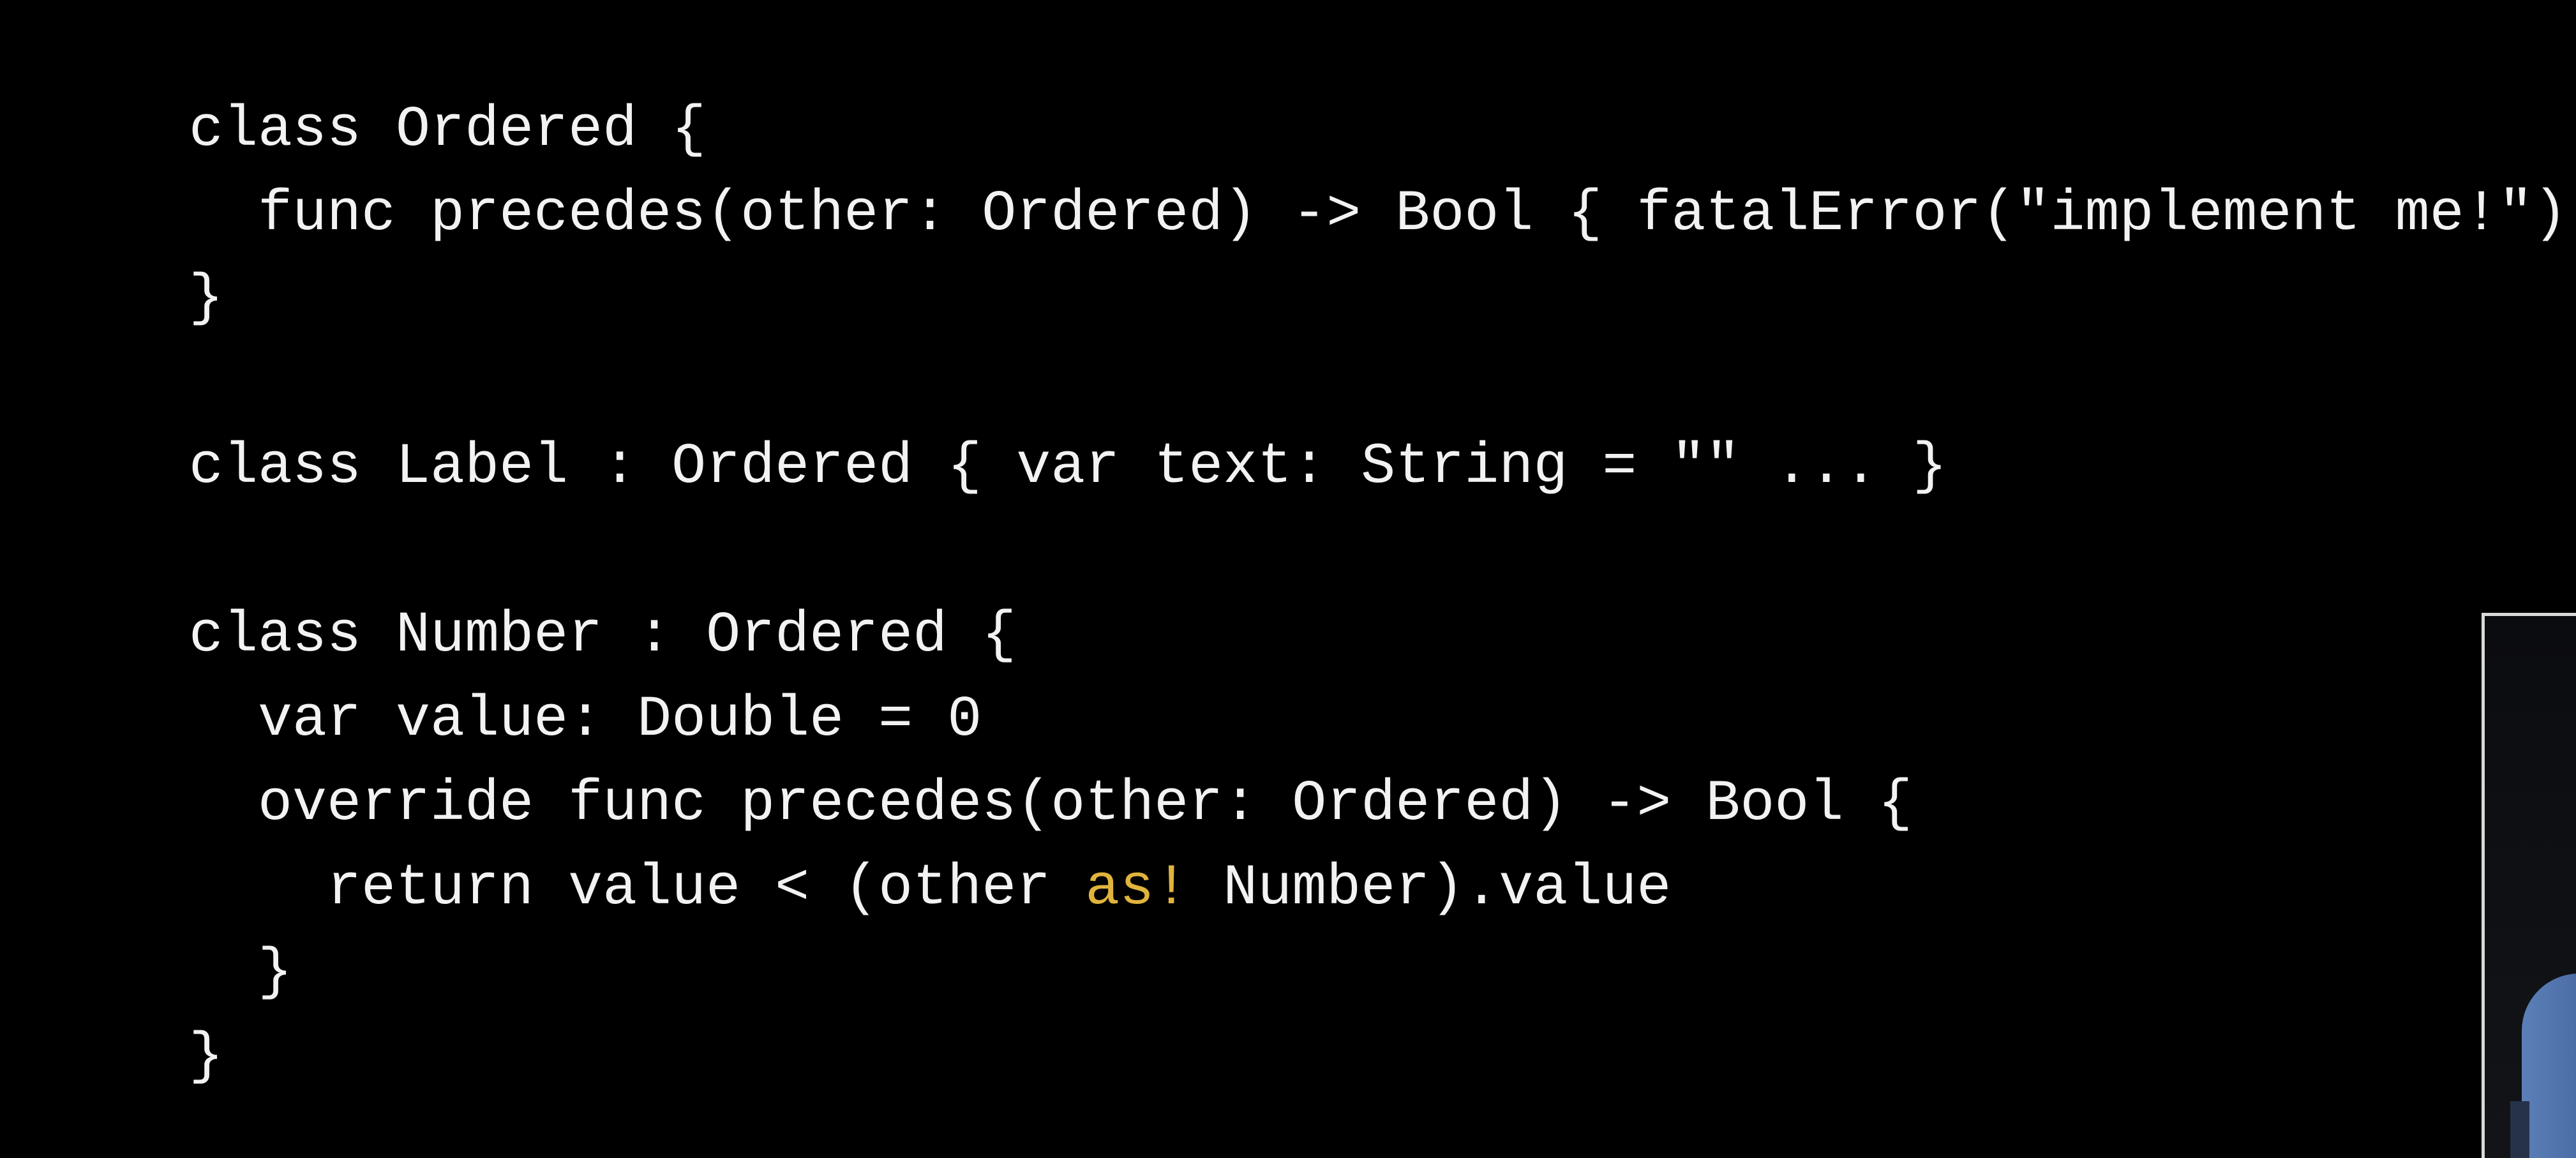  I want to click on speaker-image, so click(2549, 1066).